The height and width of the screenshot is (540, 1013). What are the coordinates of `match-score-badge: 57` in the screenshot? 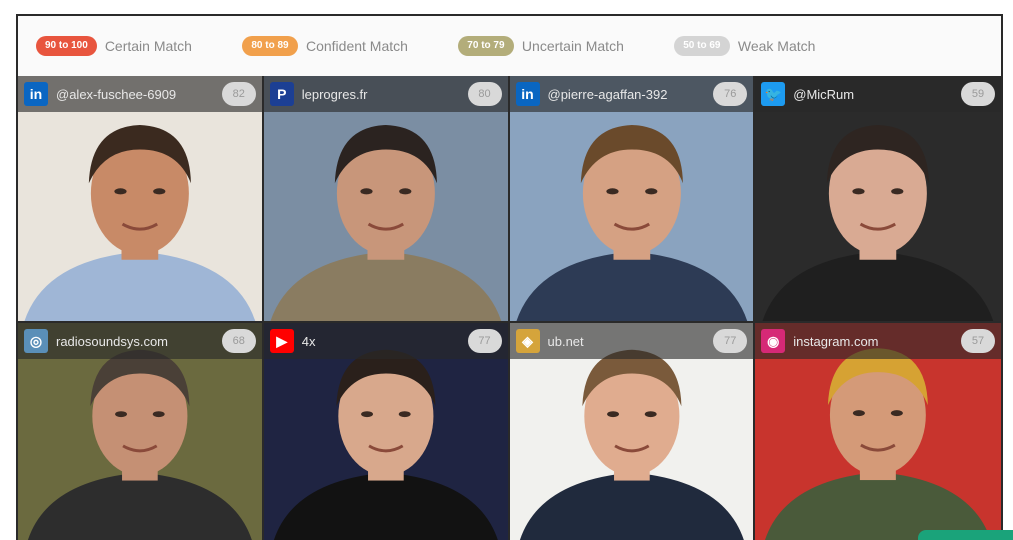 It's located at (978, 341).